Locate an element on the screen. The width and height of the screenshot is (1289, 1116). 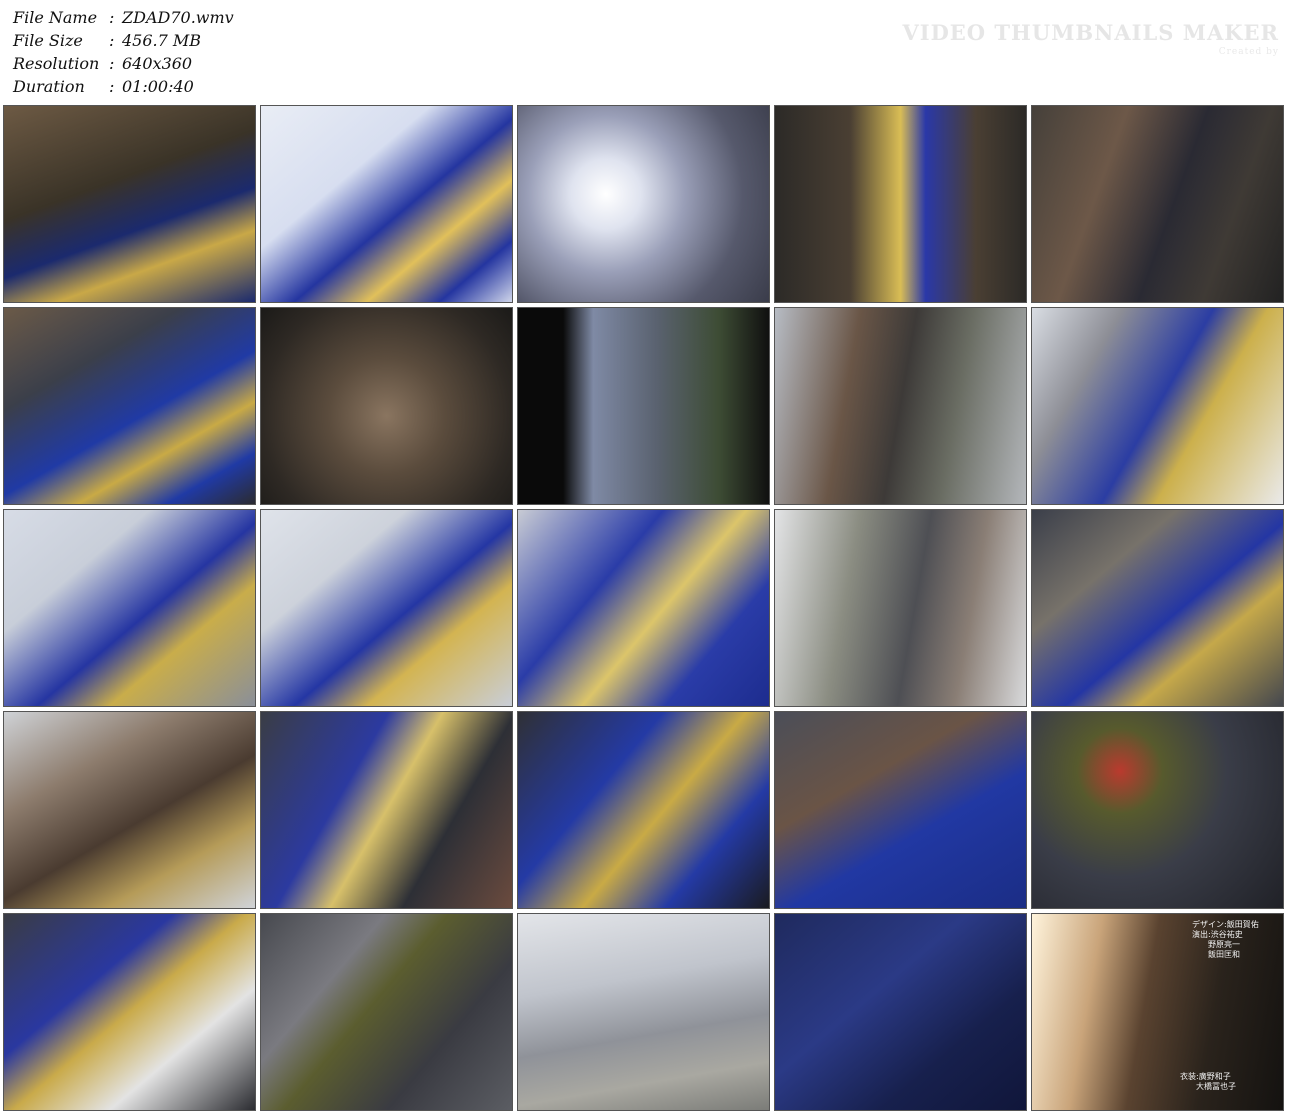
file-size-row: File Size : 456.7 MB is located at coordinates (123, 40).